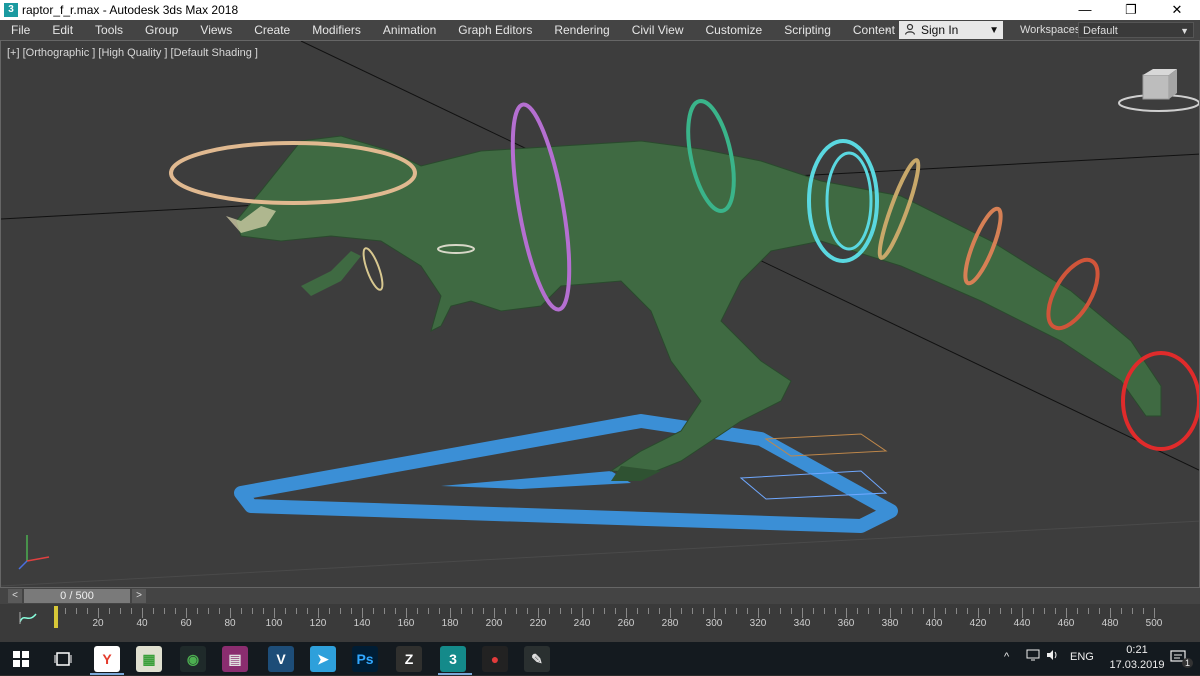  Describe the element at coordinates (582, 623) in the screenshot. I see `frame-tick-label: 240` at that location.